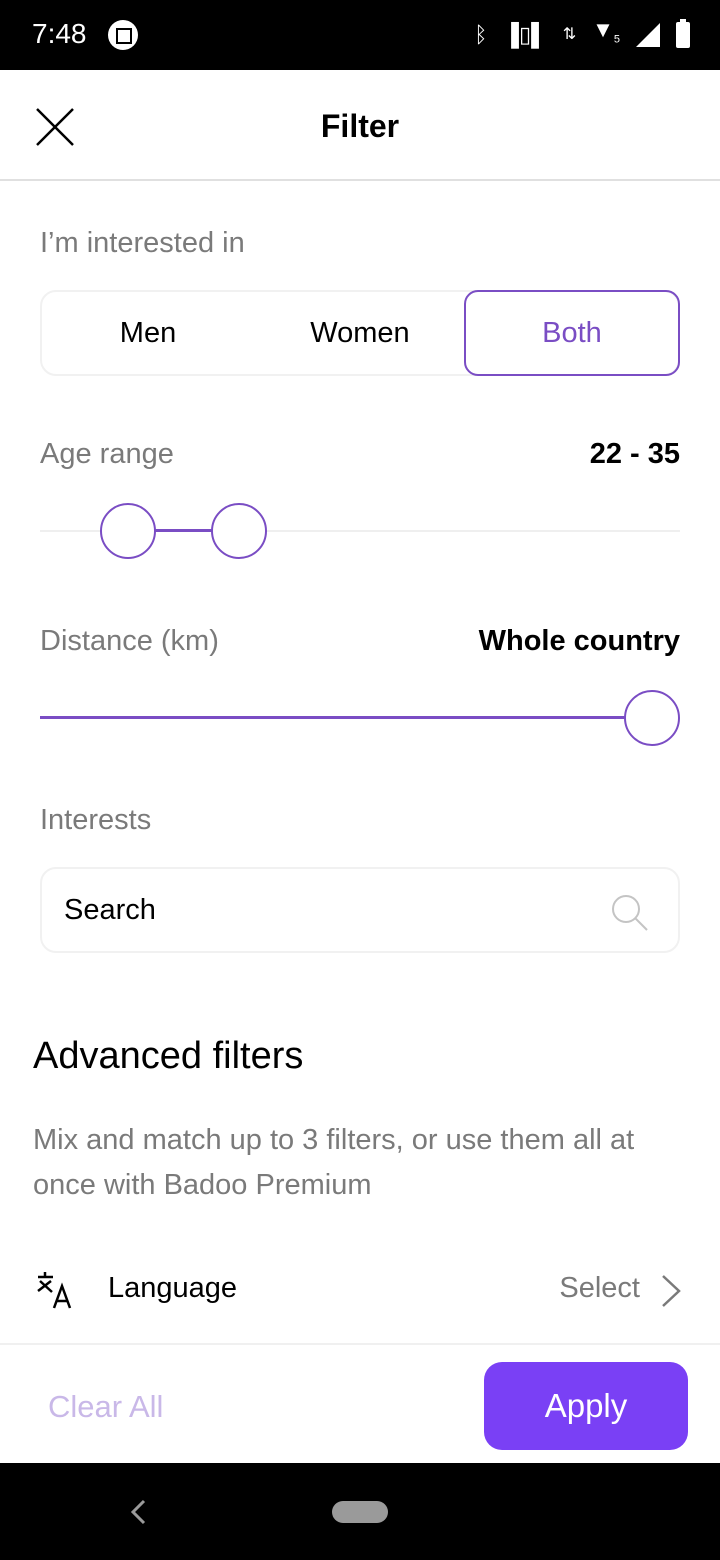  I want to click on gender-option-both: Both, so click(572, 333).